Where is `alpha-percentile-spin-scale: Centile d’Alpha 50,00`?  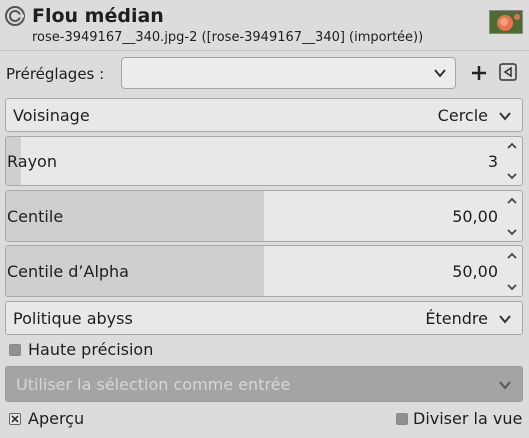
alpha-percentile-spin-scale: Centile d’Alpha 50,00 is located at coordinates (264, 271).